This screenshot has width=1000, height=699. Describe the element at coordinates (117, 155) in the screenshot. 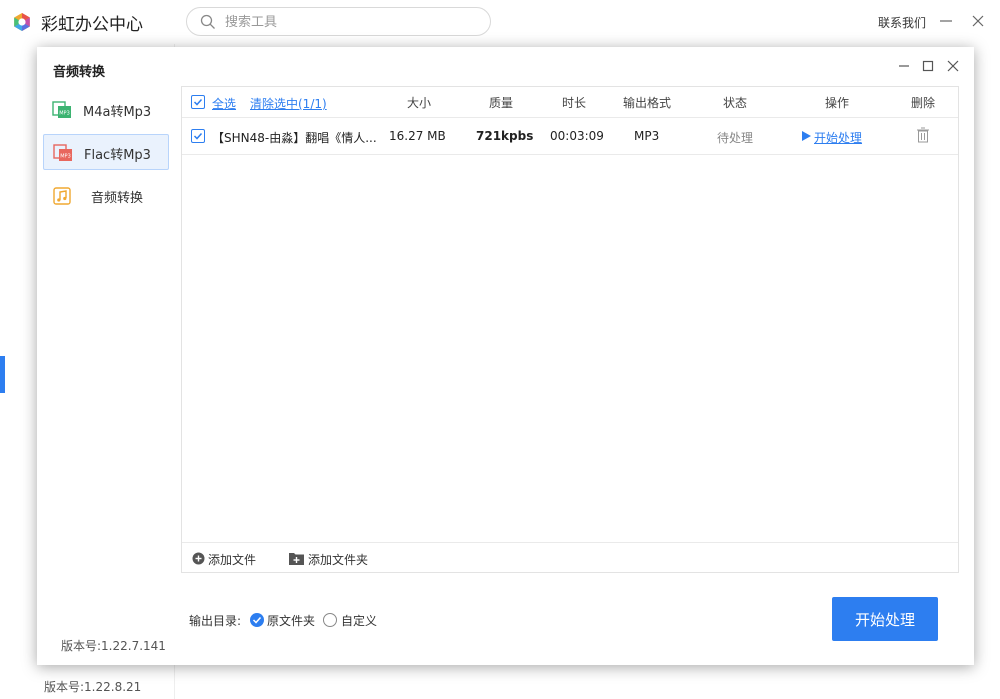

I see `sidebar-item-label: Flac转Mp3` at that location.